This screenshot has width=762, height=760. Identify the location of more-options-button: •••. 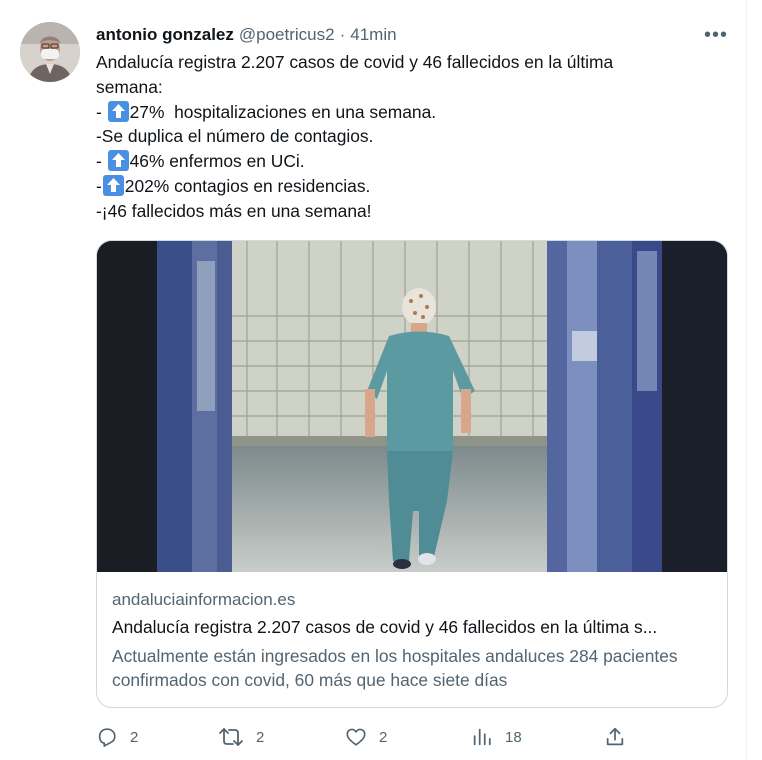
(716, 35).